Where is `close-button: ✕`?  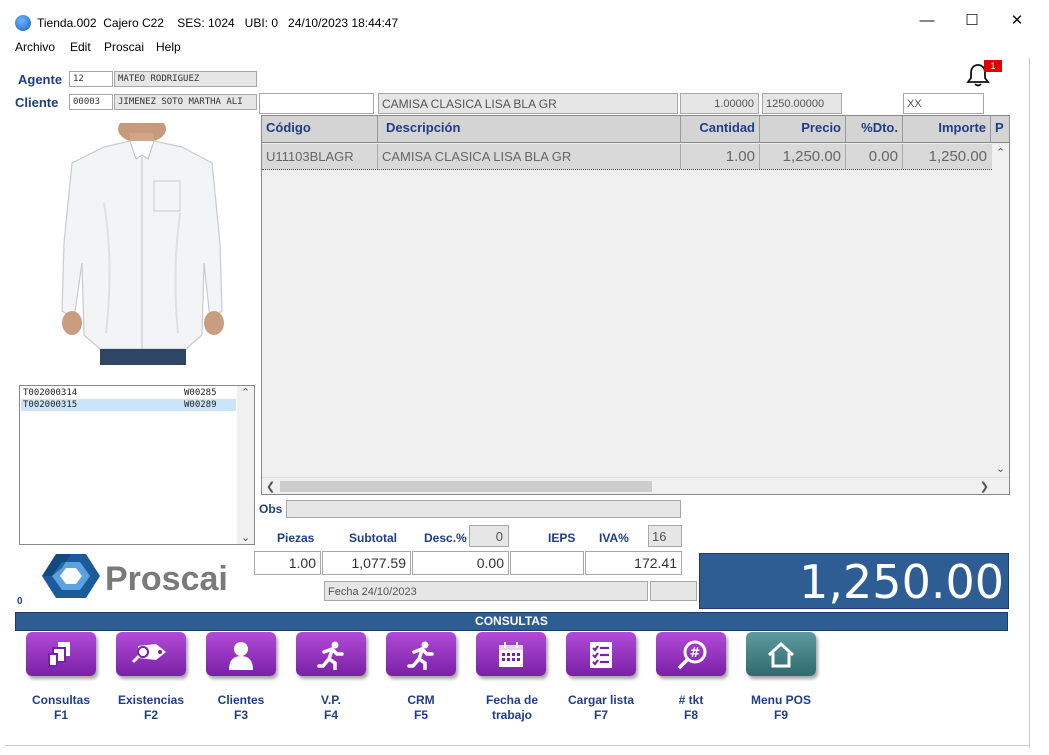 close-button: ✕ is located at coordinates (1017, 21).